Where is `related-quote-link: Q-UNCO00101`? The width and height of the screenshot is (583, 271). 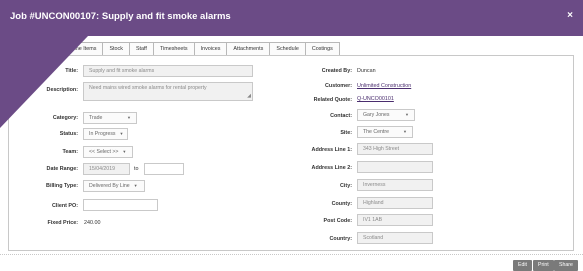 related-quote-link: Q-UNCO00101 is located at coordinates (375, 99).